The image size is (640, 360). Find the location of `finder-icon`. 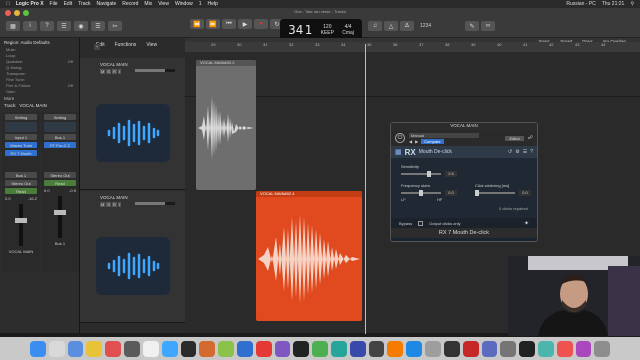

finder-icon is located at coordinates (38, 348).